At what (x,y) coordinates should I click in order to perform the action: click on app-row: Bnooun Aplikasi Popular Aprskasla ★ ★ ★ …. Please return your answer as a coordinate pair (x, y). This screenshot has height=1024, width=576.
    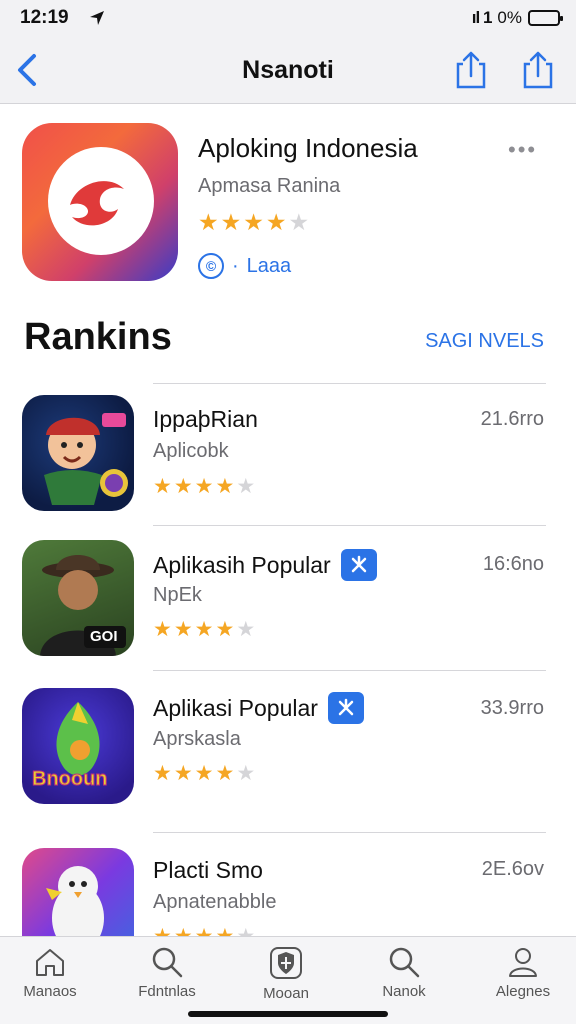
    Looking at the image, I should click on (288, 755).